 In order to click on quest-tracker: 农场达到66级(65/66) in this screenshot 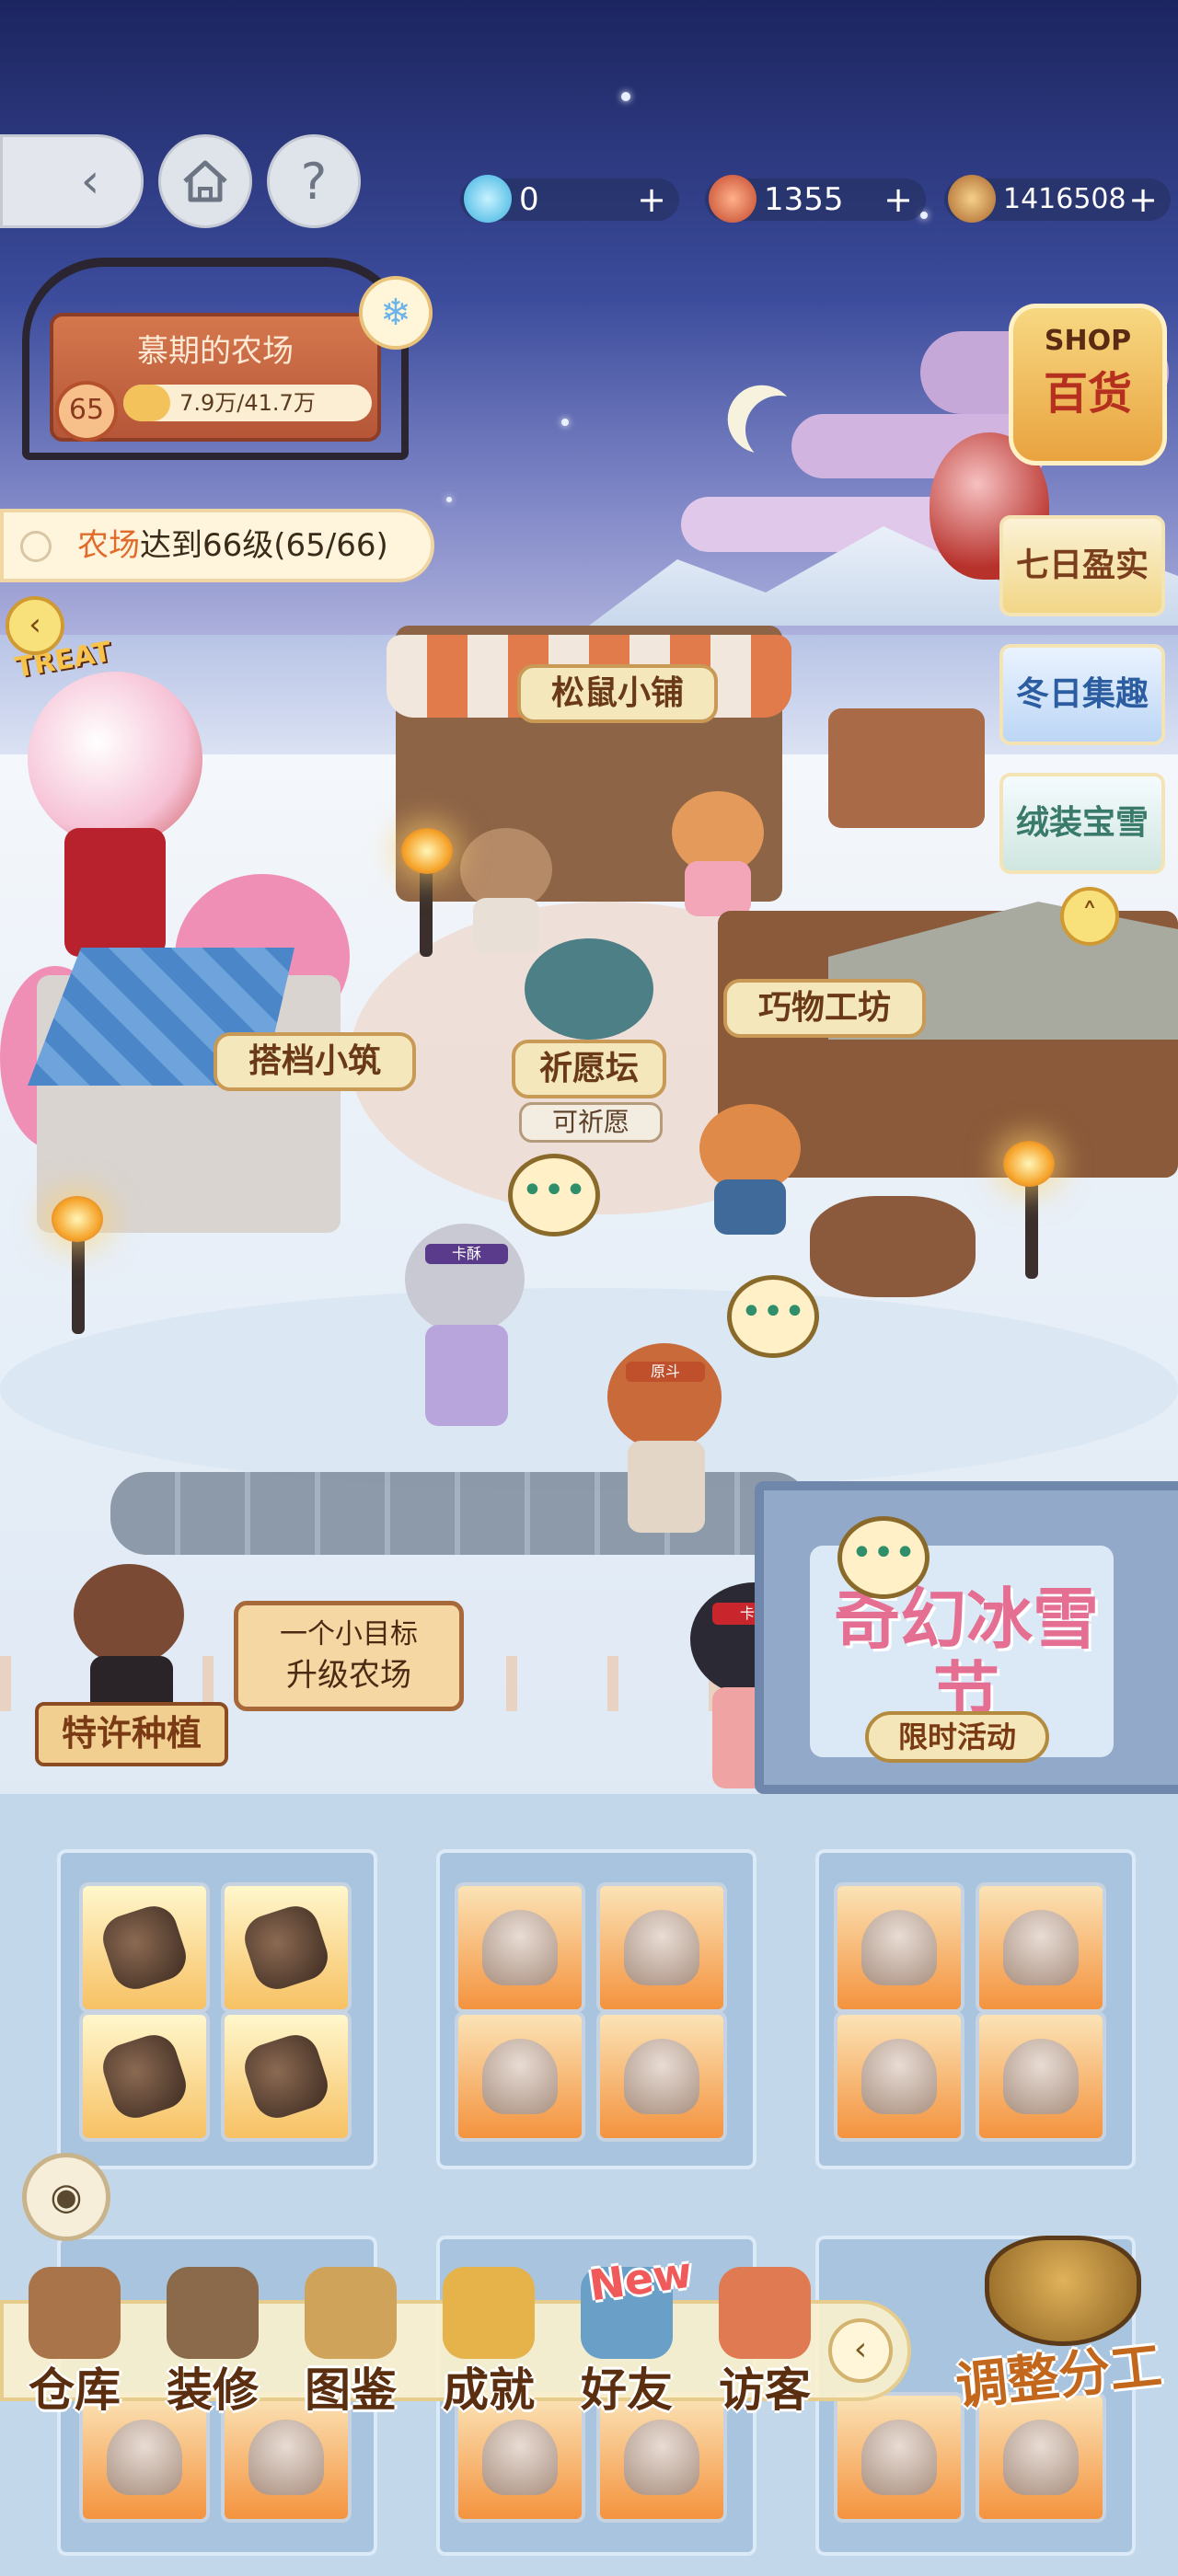, I will do `click(217, 545)`.